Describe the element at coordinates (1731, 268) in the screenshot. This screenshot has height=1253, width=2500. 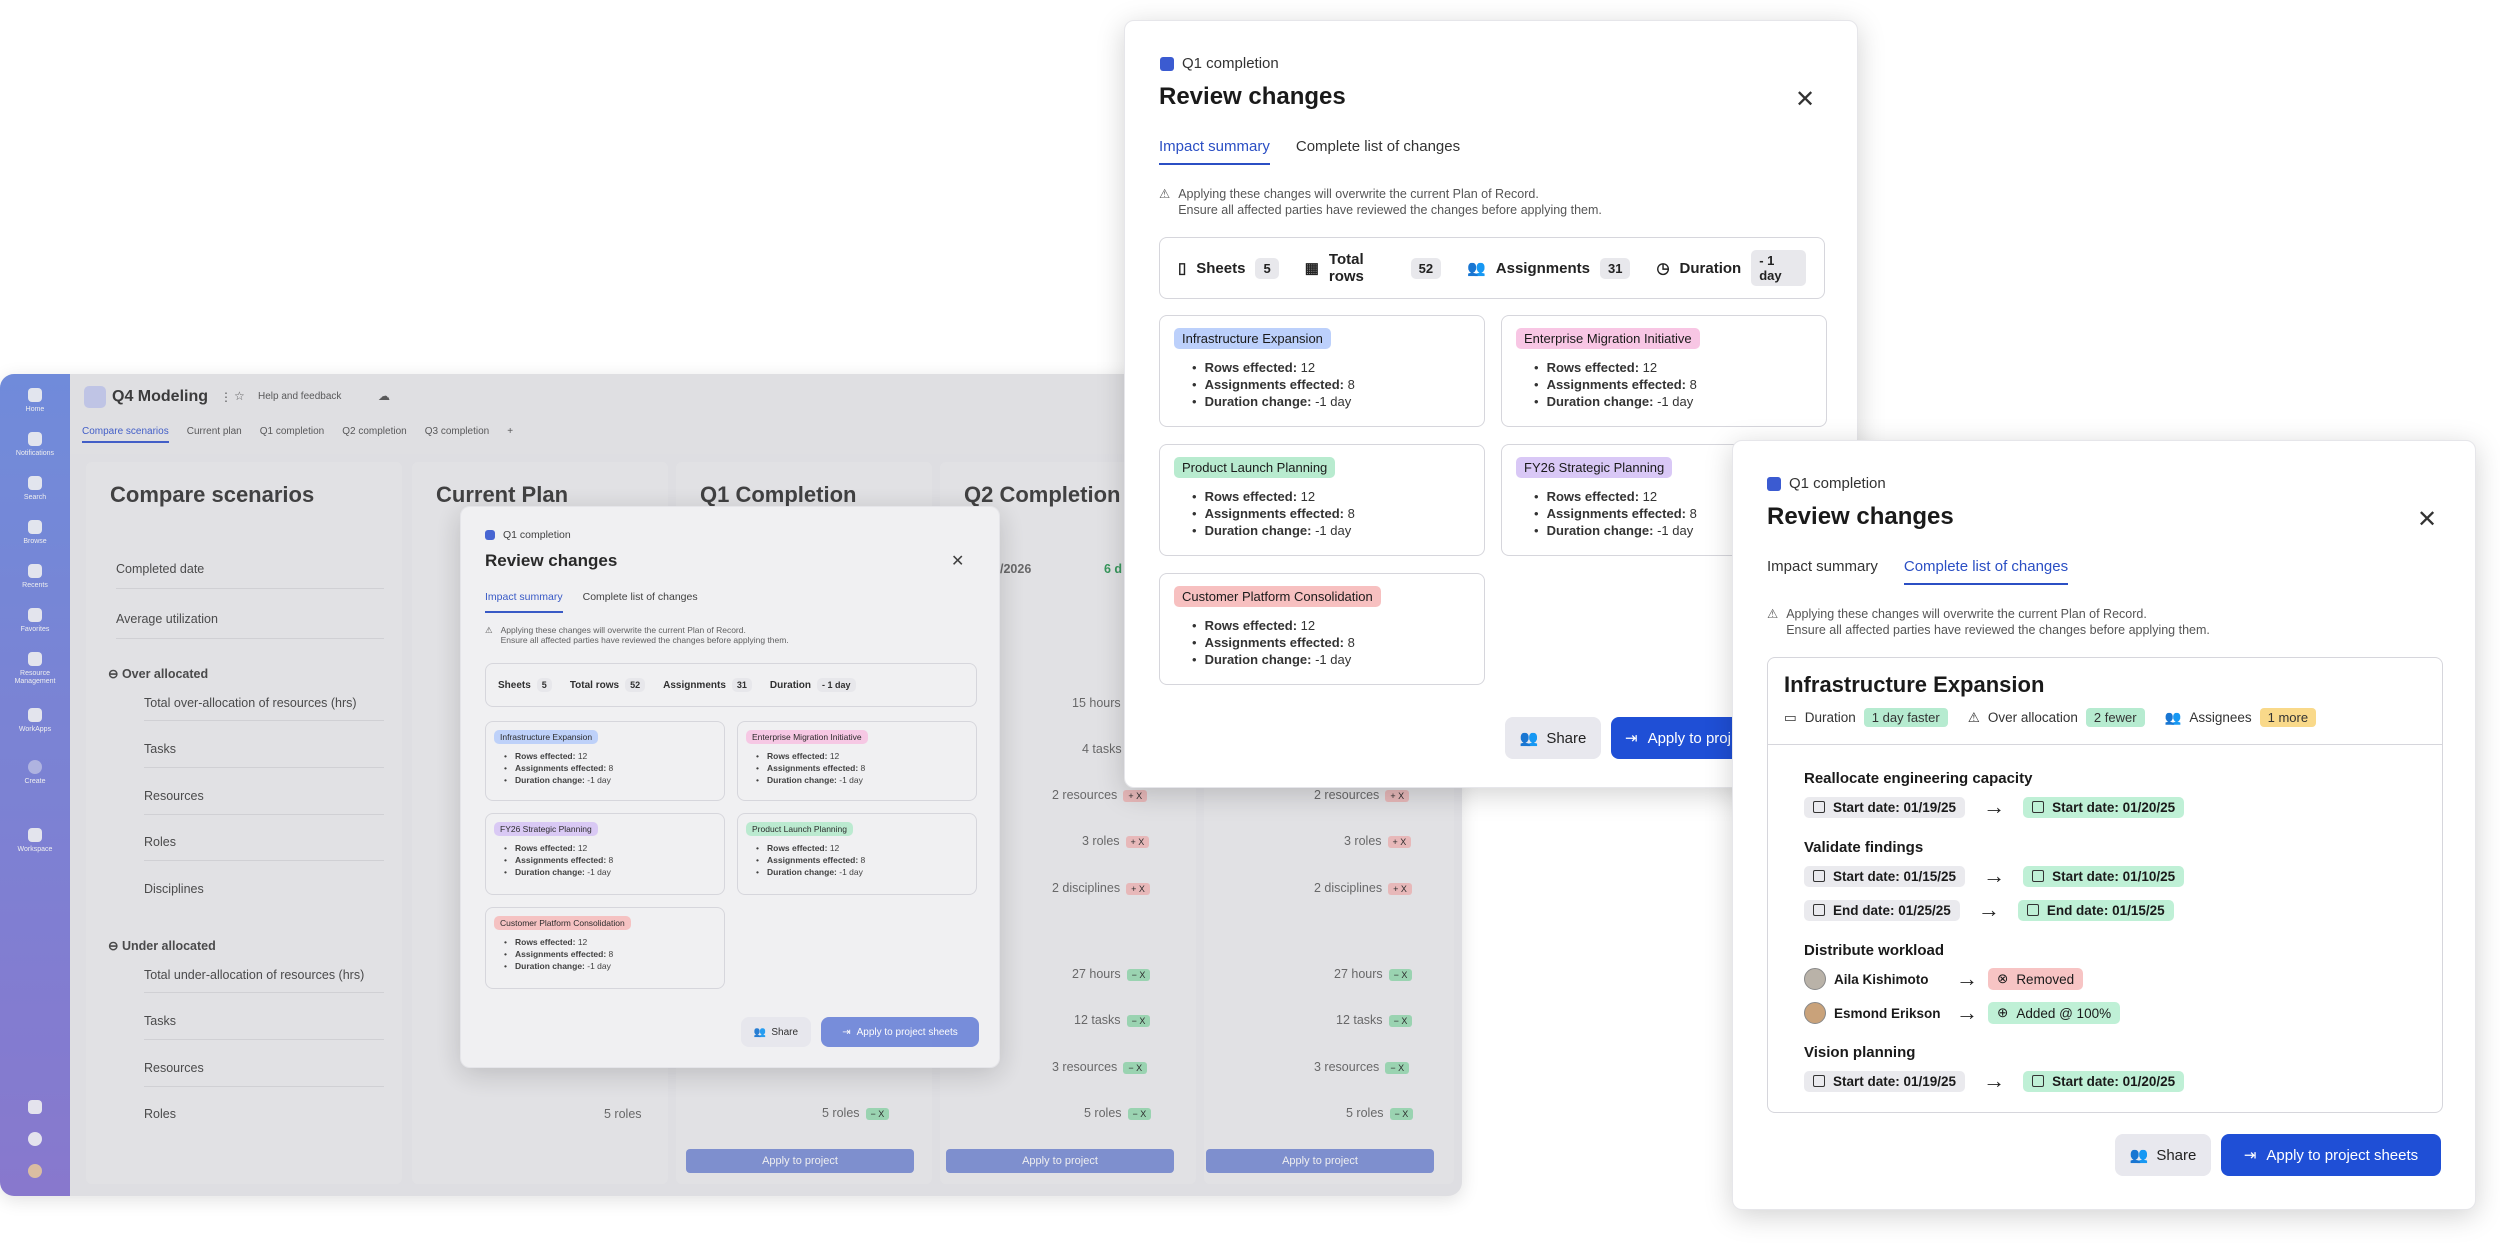
I see `stat-duration: ◷ Duration - 1 day` at that location.